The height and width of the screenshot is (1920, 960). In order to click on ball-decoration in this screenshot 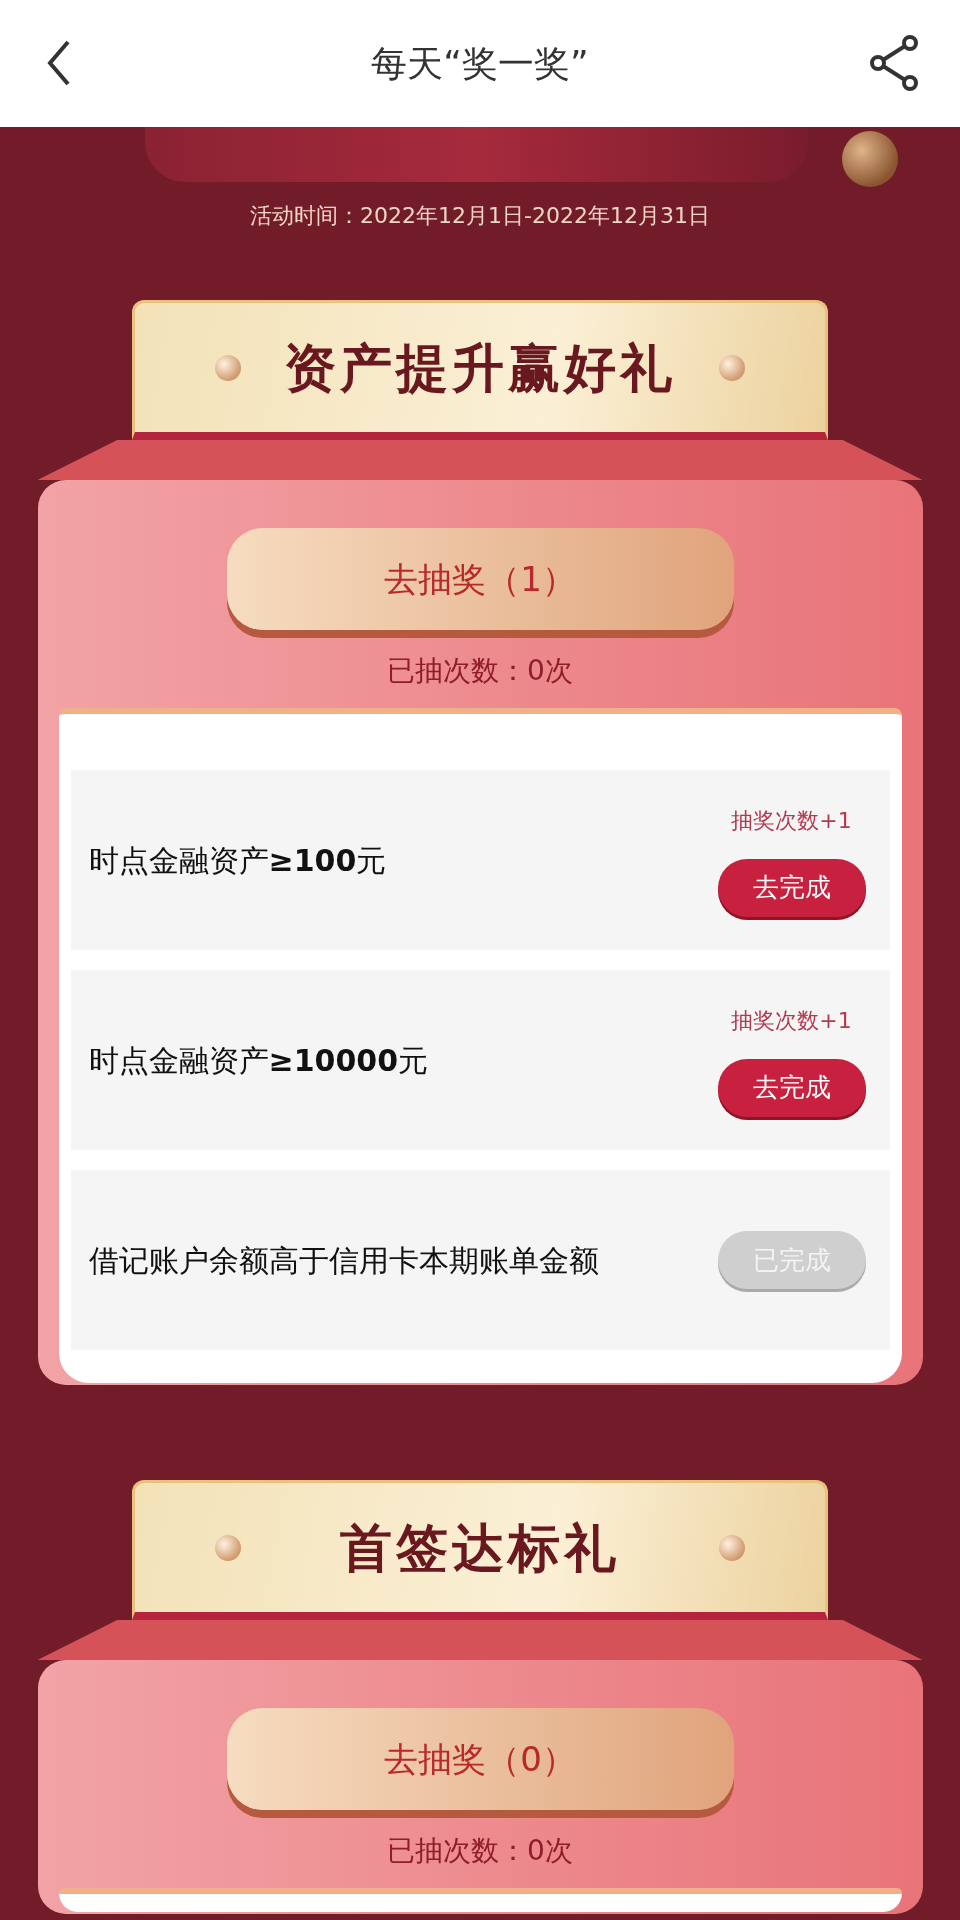, I will do `click(870, 159)`.